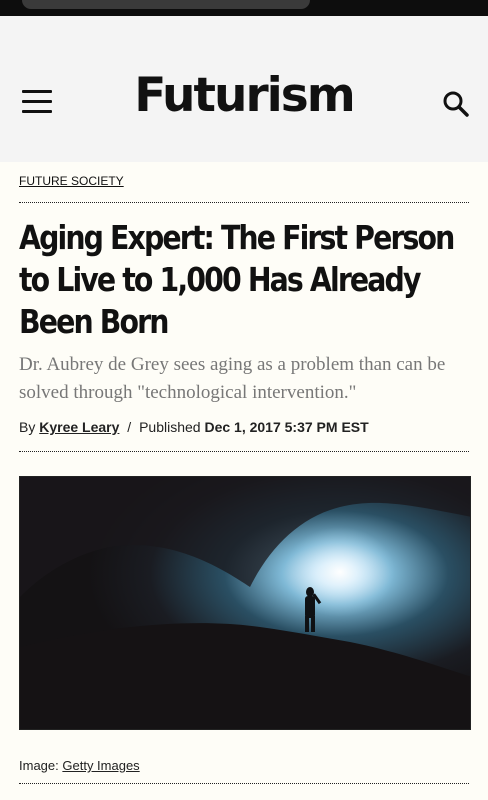 Image resolution: width=488 pixels, height=800 pixels. What do you see at coordinates (166, 4) in the screenshot?
I see `address-bar` at bounding box center [166, 4].